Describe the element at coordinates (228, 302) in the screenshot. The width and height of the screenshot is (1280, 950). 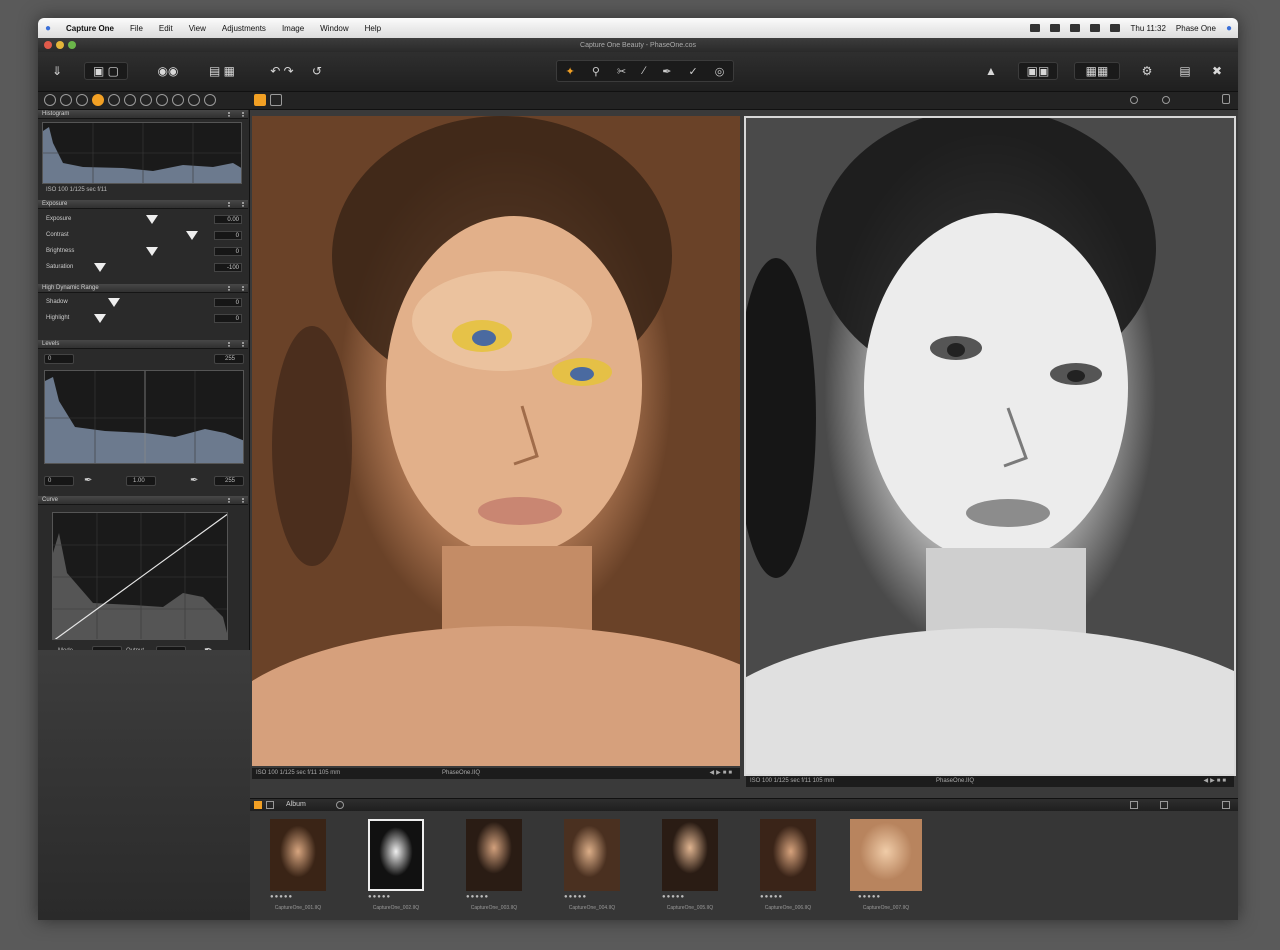
I see `shadow-value: 0` at that location.